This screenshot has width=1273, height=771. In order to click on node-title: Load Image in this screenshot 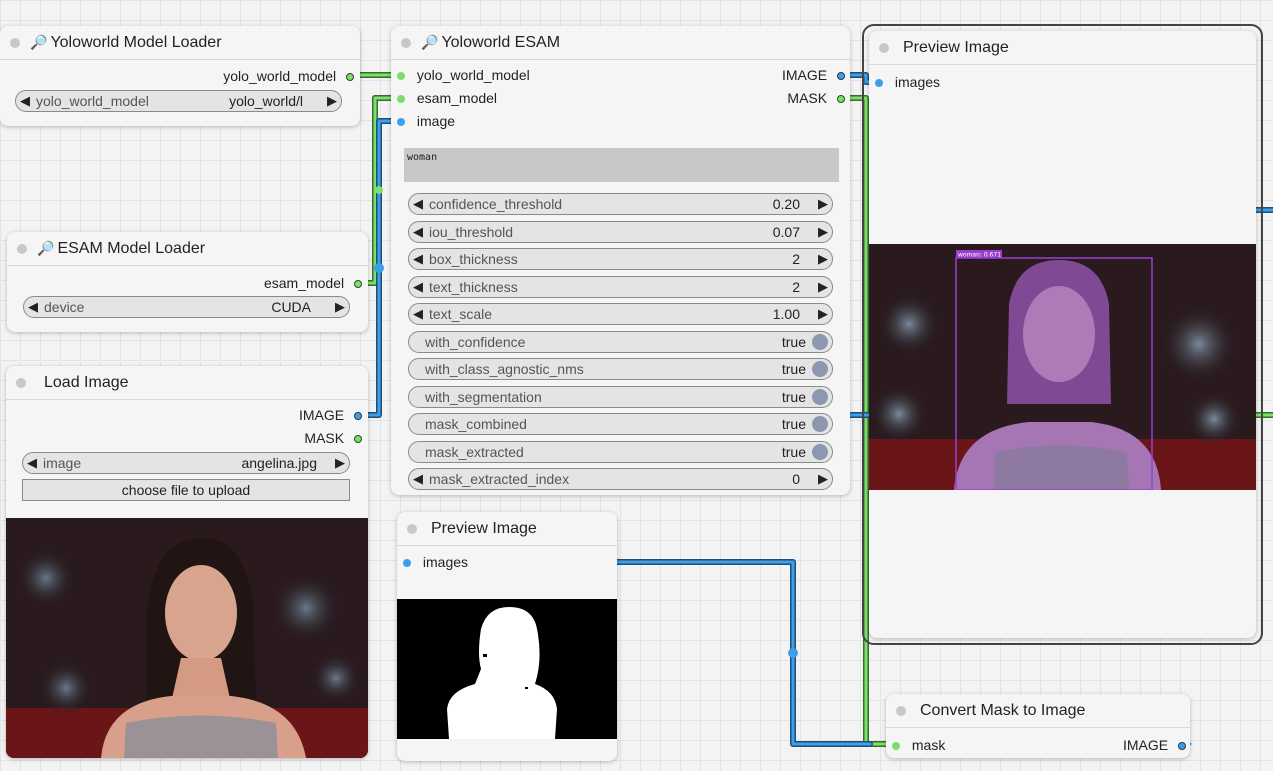, I will do `click(187, 383)`.